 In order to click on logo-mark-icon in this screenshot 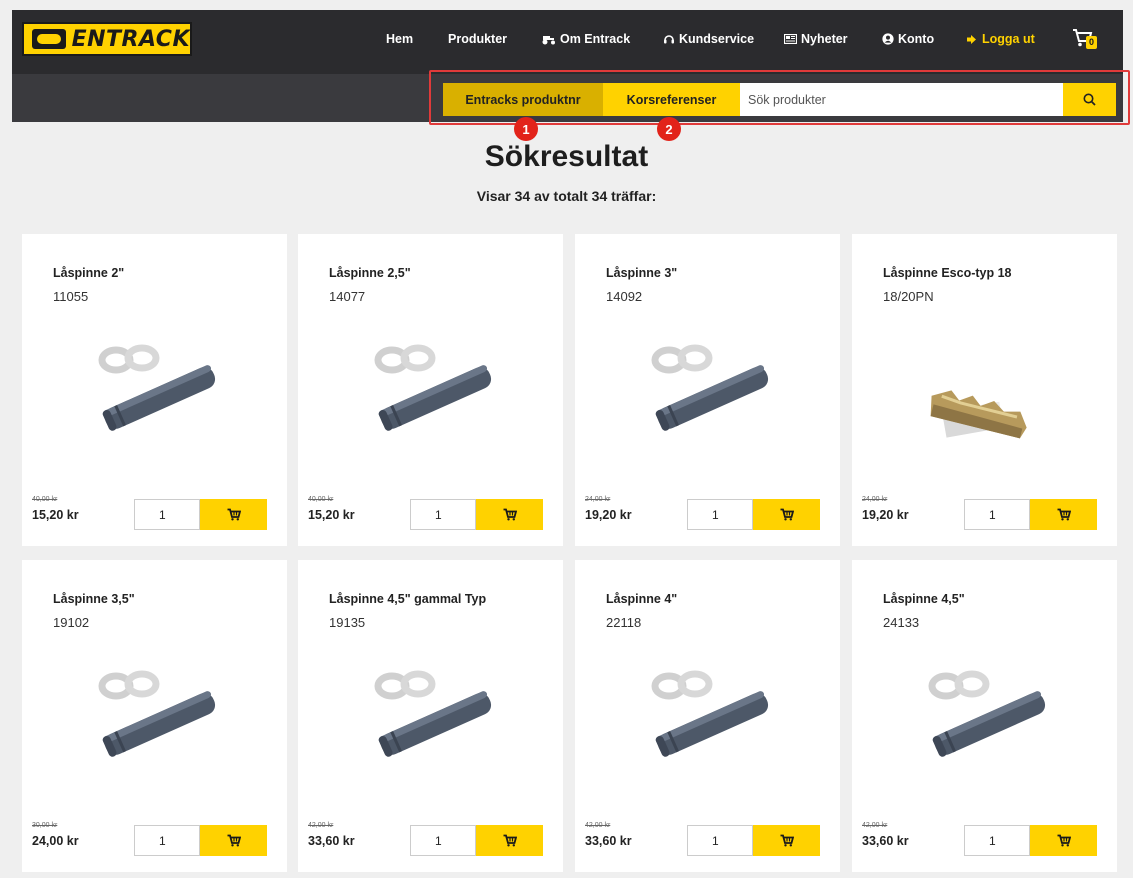, I will do `click(49, 39)`.